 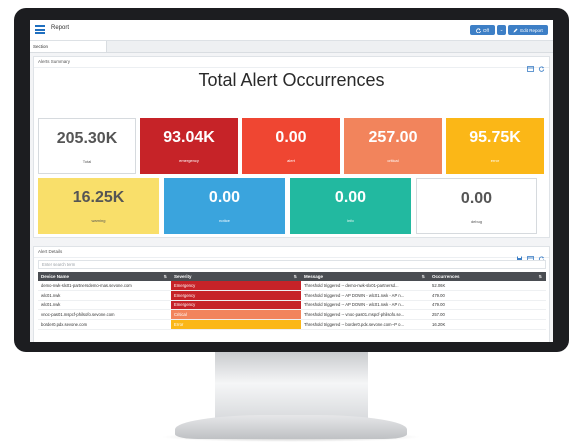 I want to click on tile-debug: 0.00 debug, so click(x=476, y=206).